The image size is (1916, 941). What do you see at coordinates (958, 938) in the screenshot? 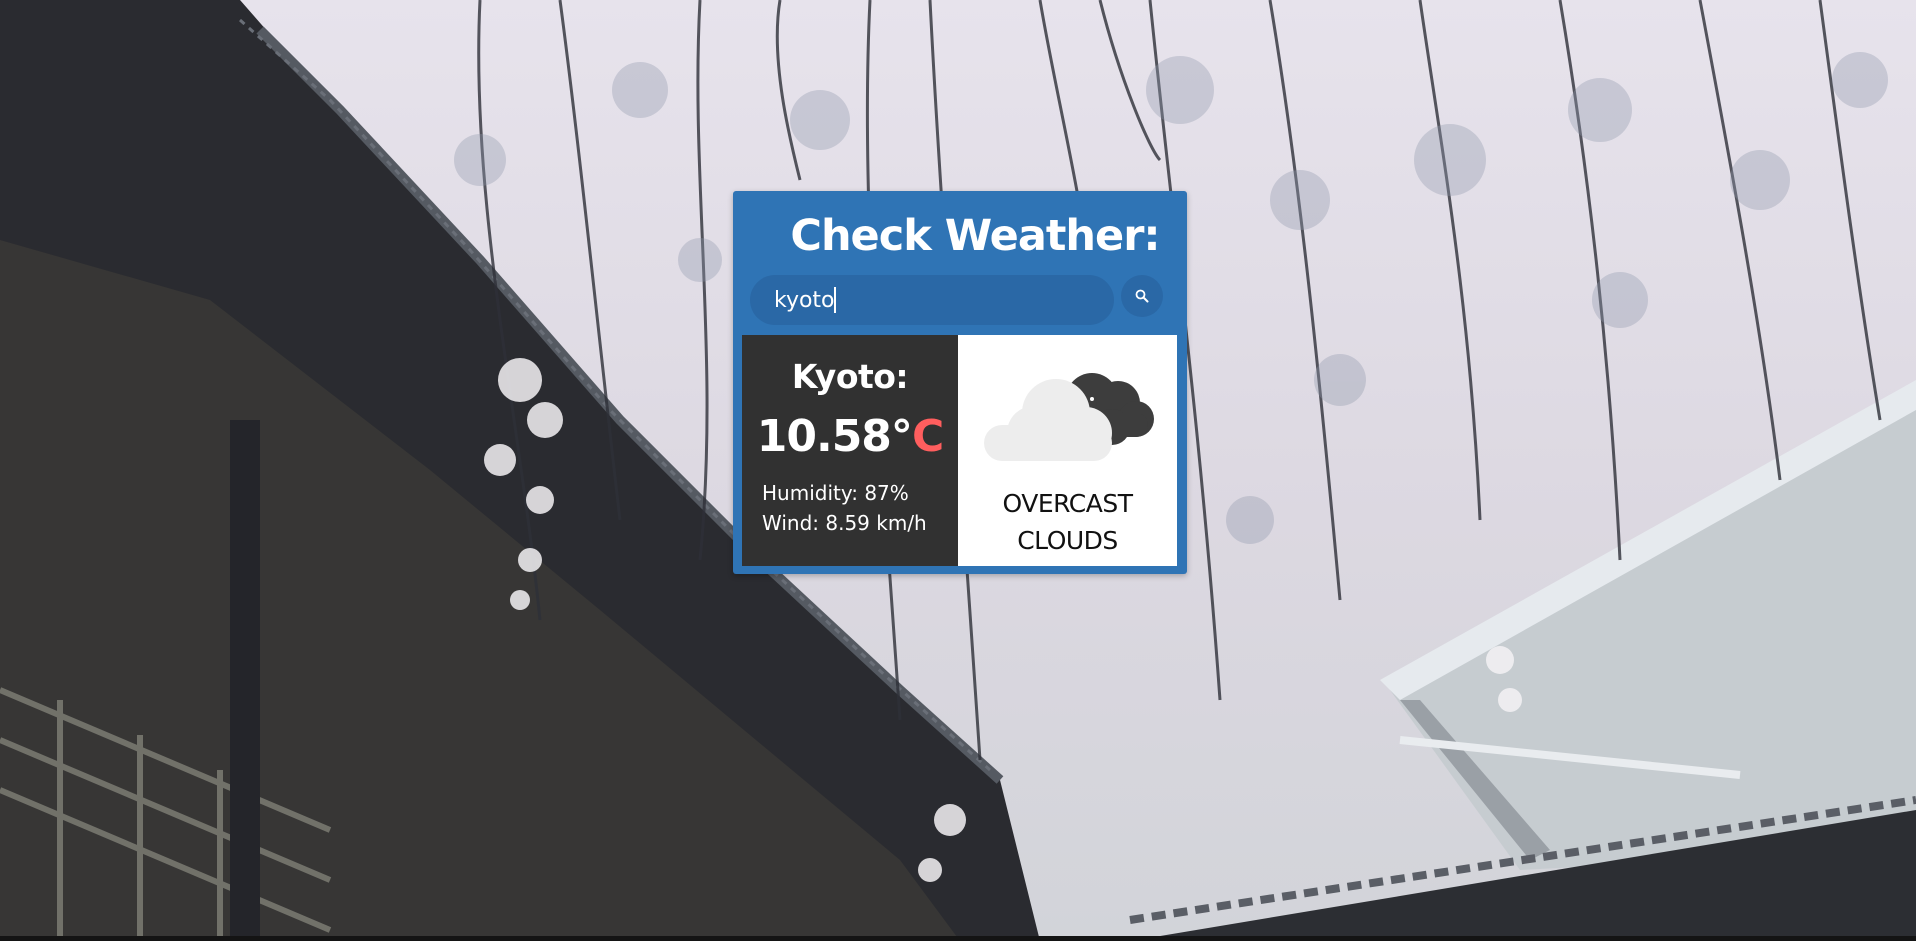
I see `bottom-edge` at bounding box center [958, 938].